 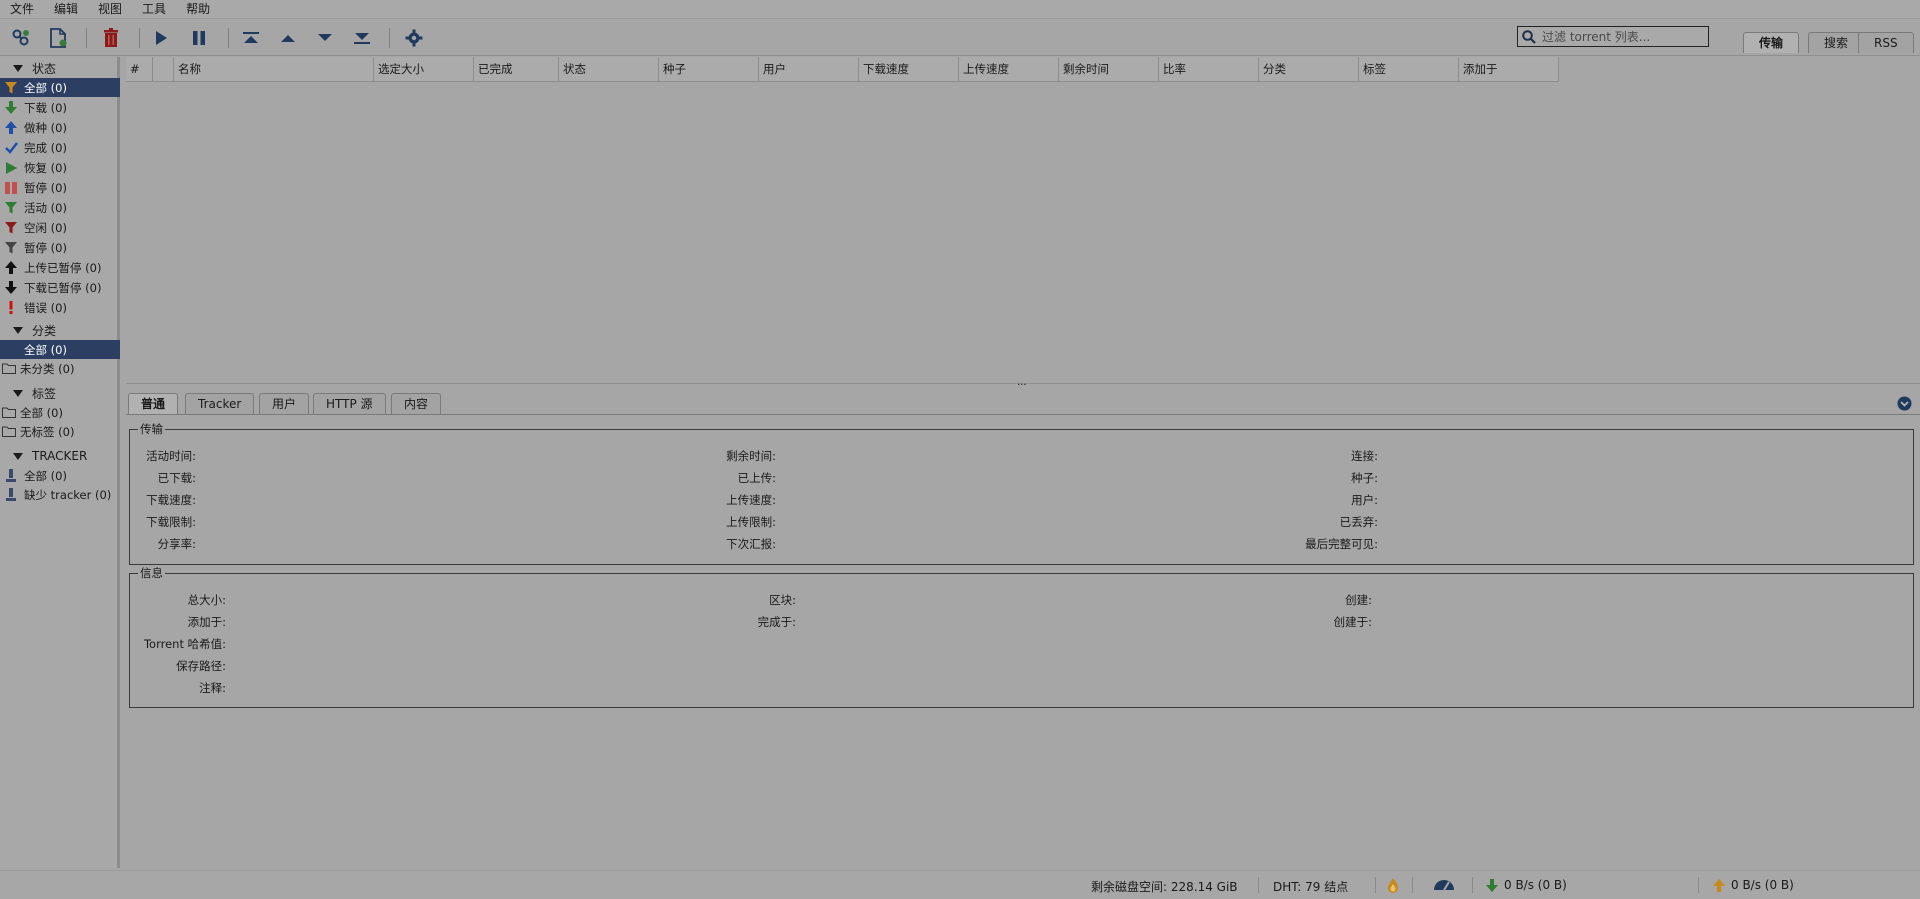 I want to click on tab-general: 普通, so click(x=153, y=403).